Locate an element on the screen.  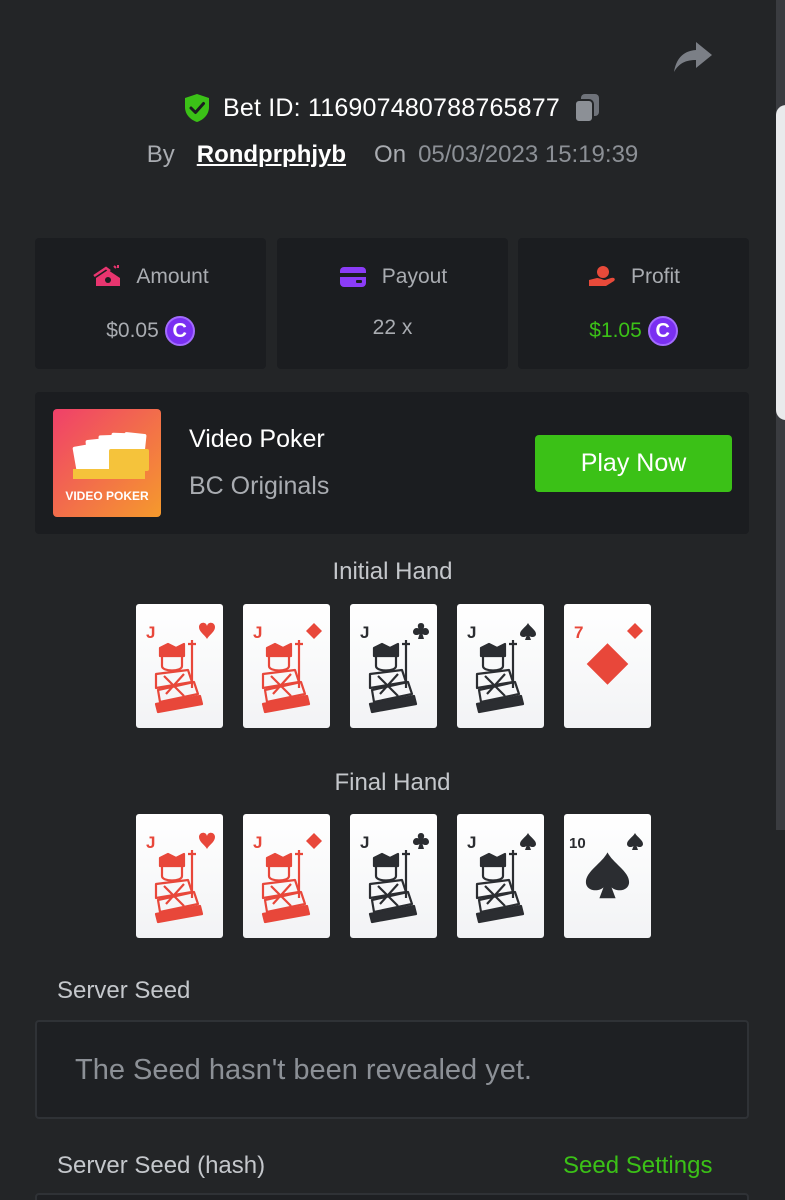
spade-card-face: 10 is located at coordinates (606, 866).